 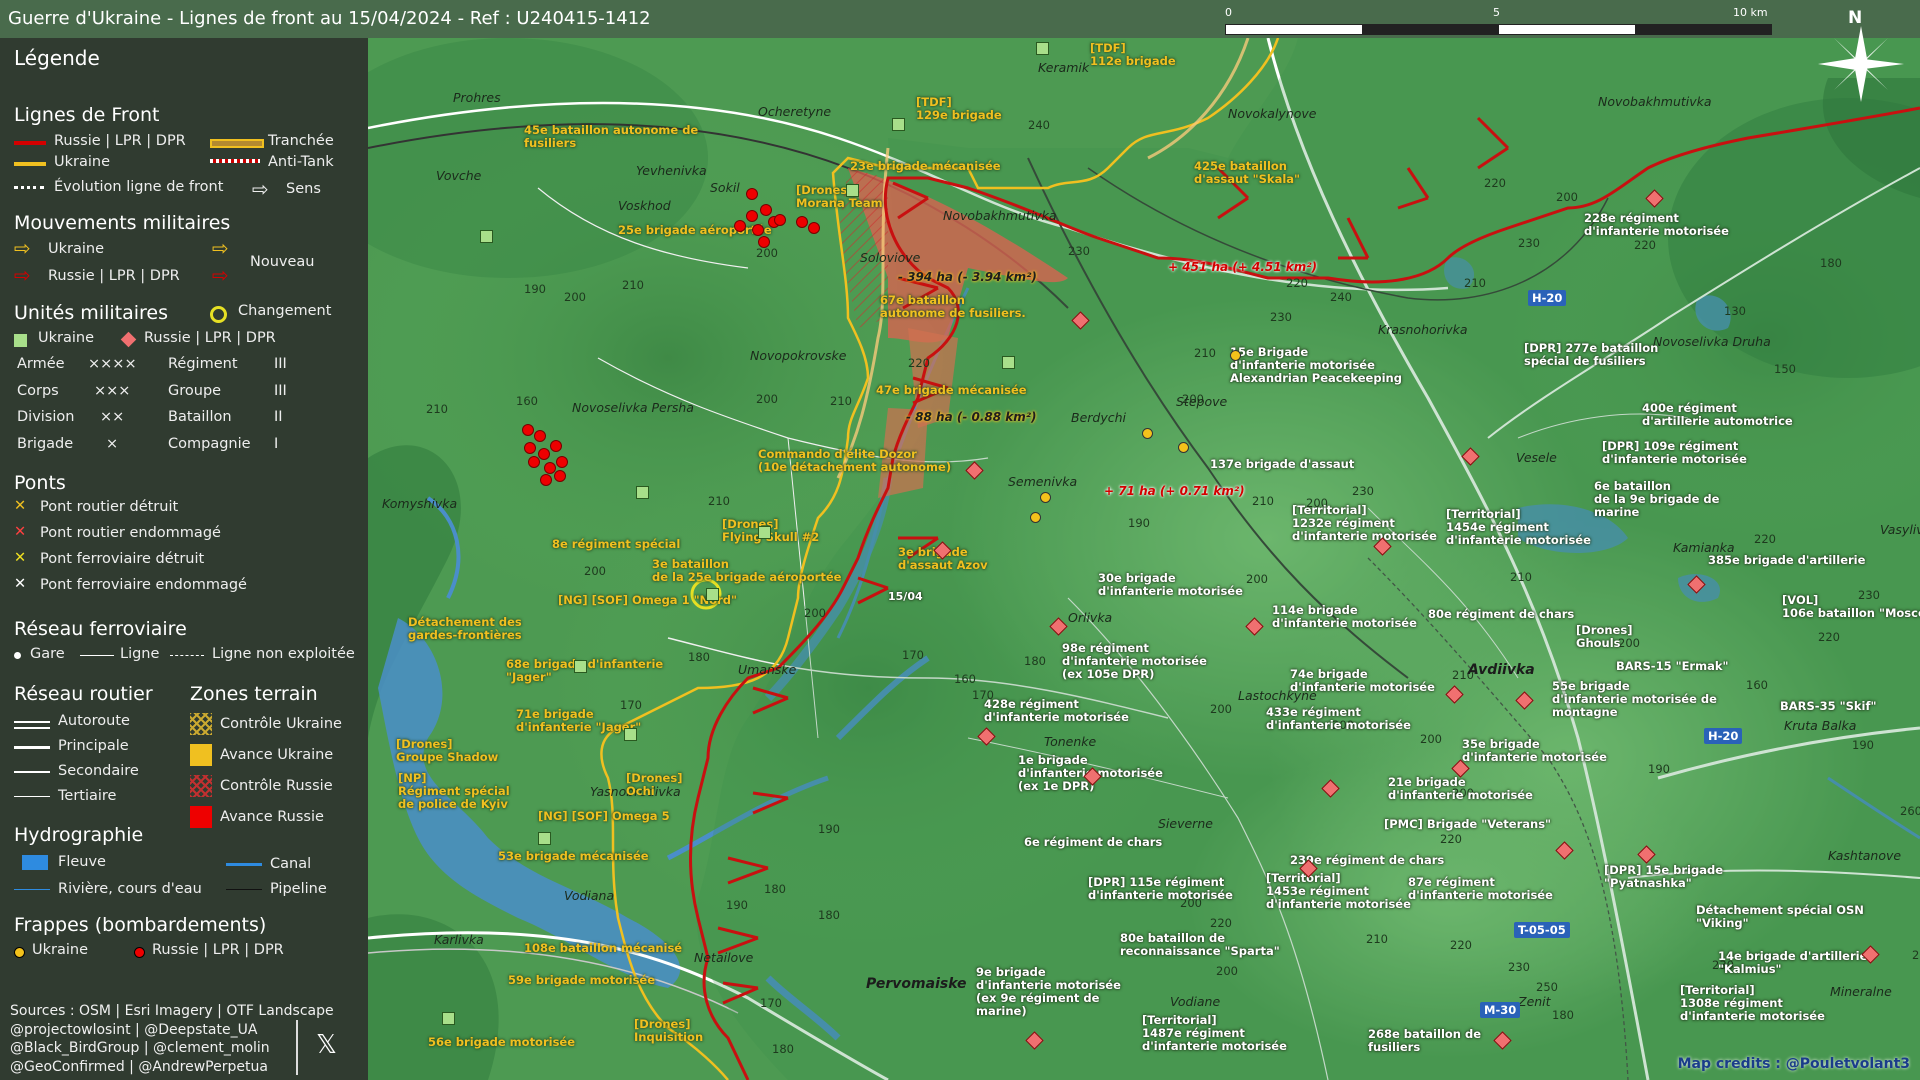 What do you see at coordinates (1529, 243) in the screenshot?
I see `elevation-label: 230` at bounding box center [1529, 243].